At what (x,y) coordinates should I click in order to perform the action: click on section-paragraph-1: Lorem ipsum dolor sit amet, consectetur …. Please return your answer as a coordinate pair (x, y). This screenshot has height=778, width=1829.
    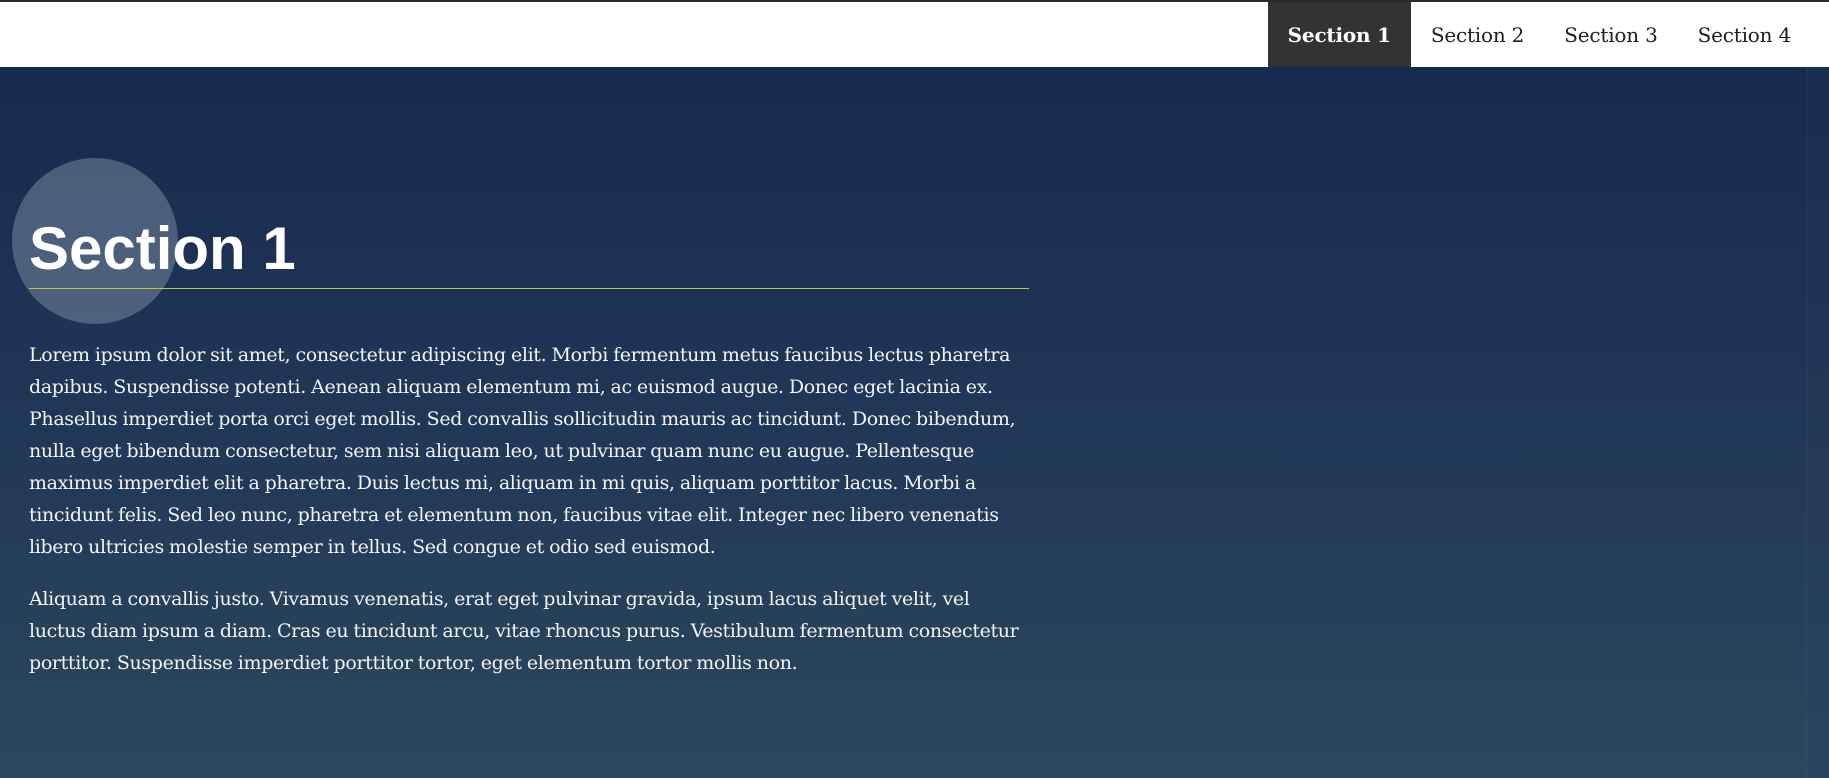
    Looking at the image, I should click on (522, 451).